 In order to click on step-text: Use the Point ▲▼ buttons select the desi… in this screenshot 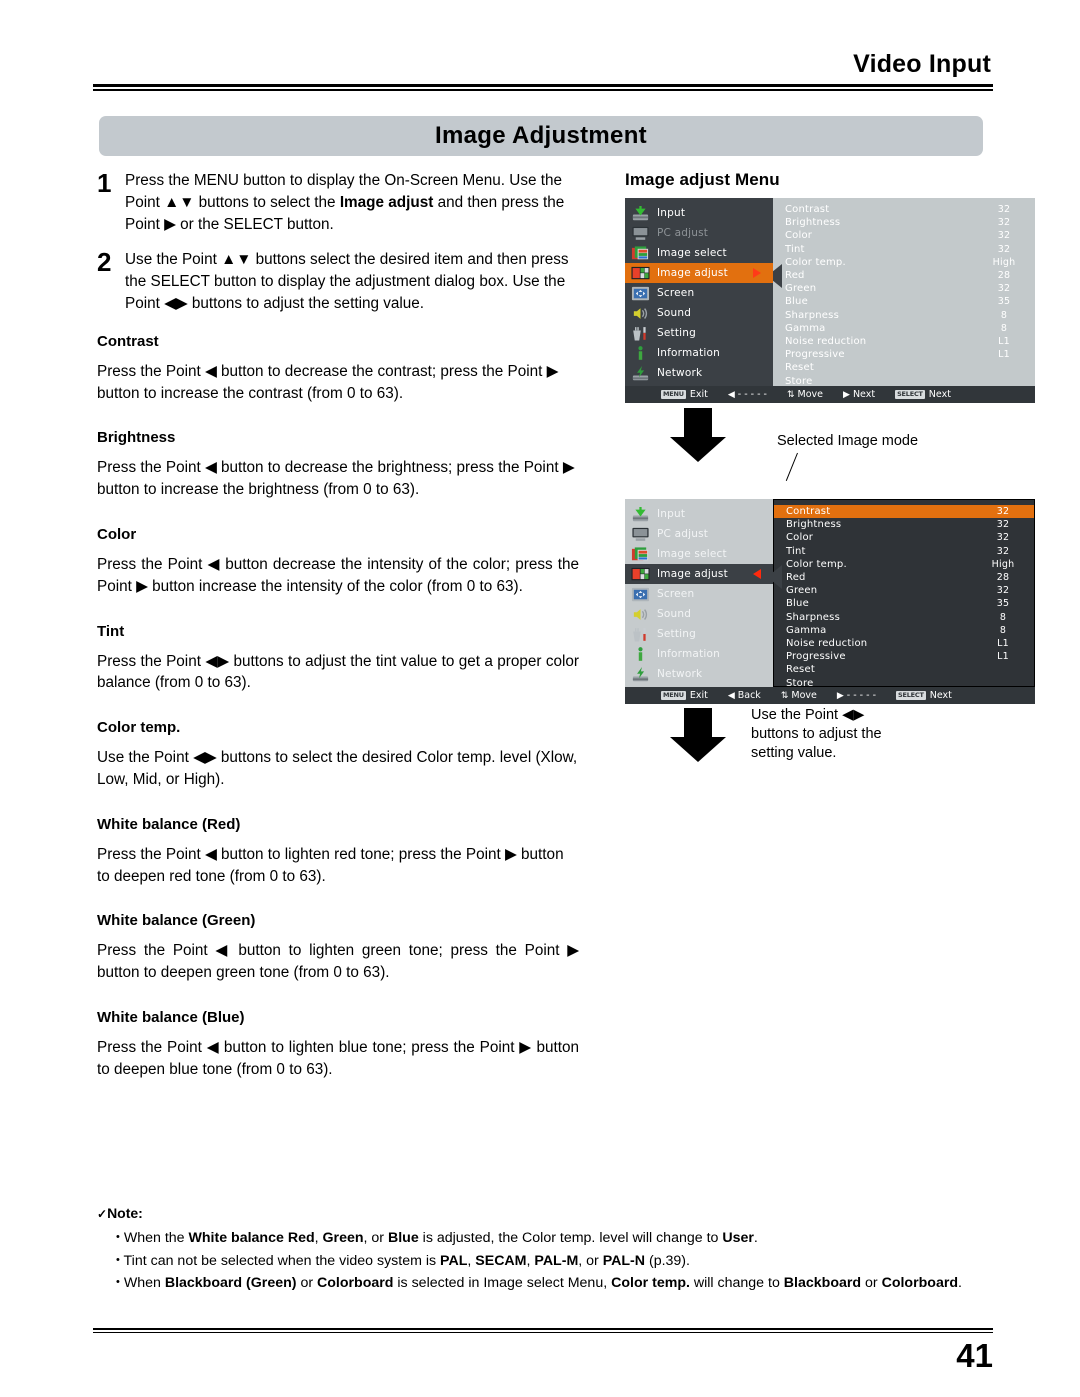, I will do `click(347, 281)`.